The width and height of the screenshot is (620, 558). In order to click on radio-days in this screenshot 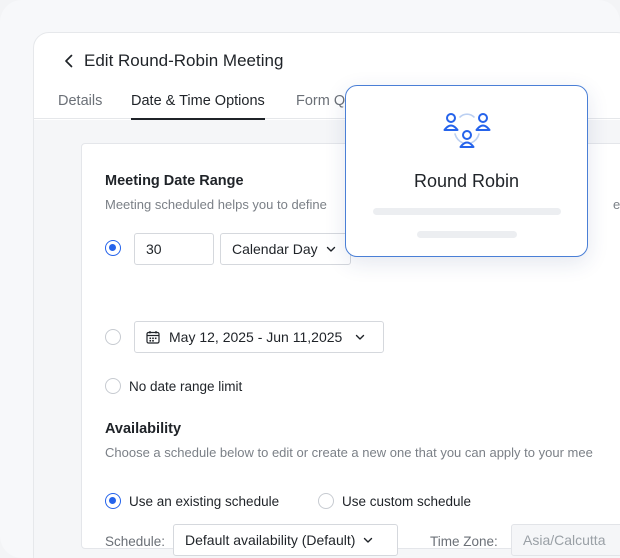, I will do `click(113, 248)`.